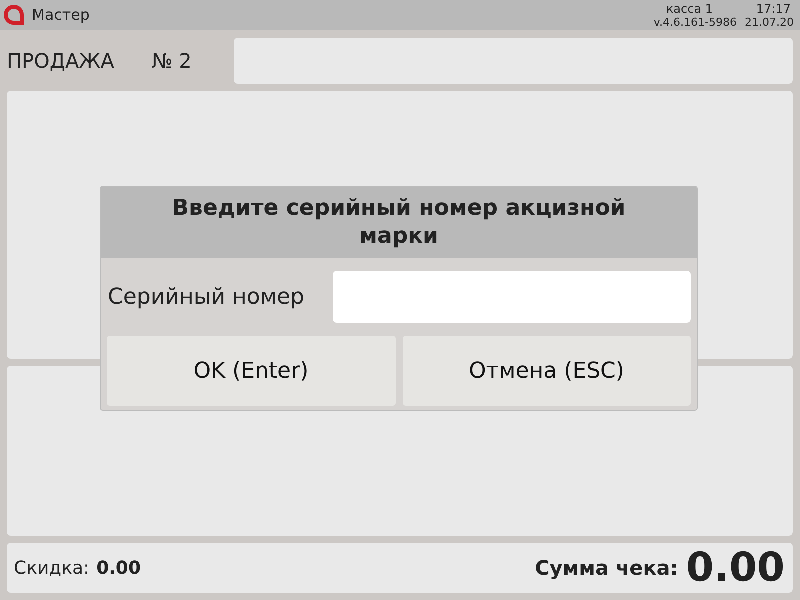  What do you see at coordinates (207, 297) in the screenshot?
I see `field-label: Серийный номер` at bounding box center [207, 297].